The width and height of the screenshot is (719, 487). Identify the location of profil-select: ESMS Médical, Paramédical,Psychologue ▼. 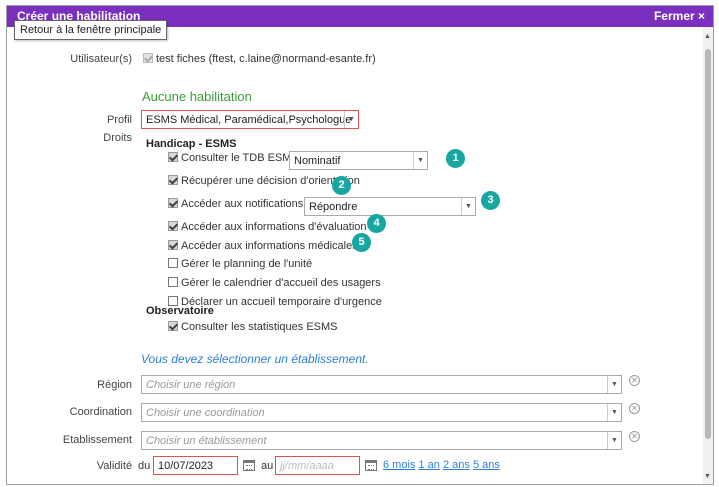
(250, 119).